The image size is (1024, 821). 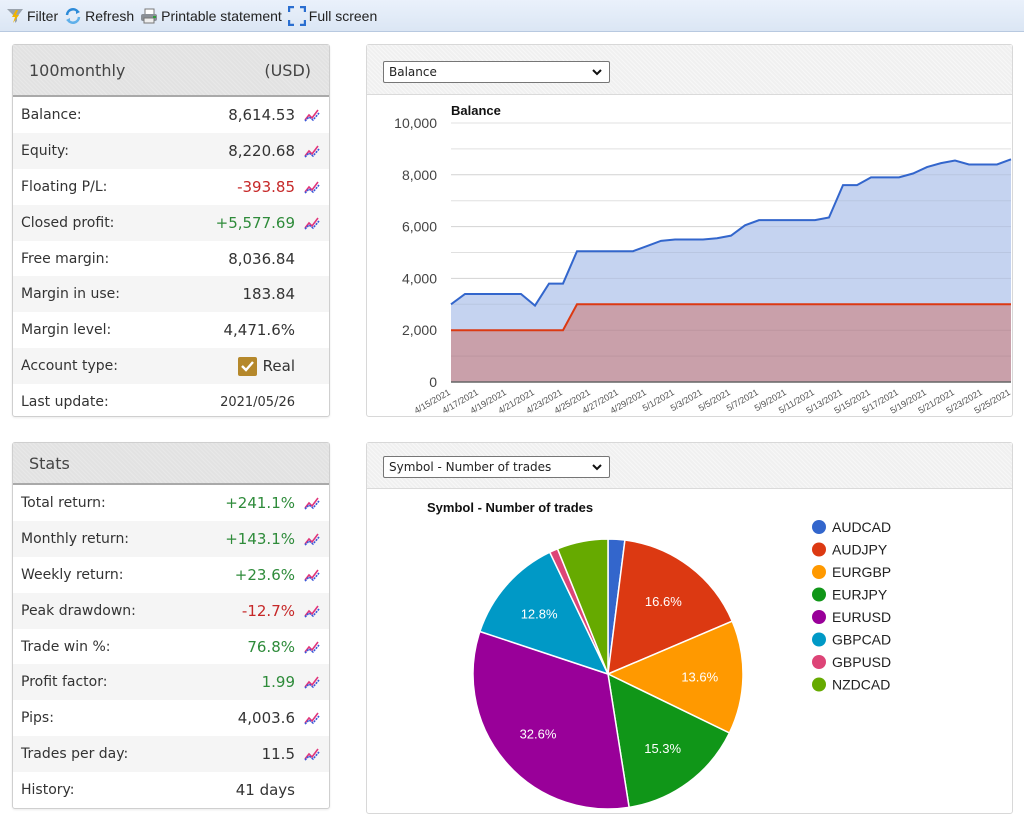 I want to click on account-row-label: Margin in use:, so click(x=70, y=294).